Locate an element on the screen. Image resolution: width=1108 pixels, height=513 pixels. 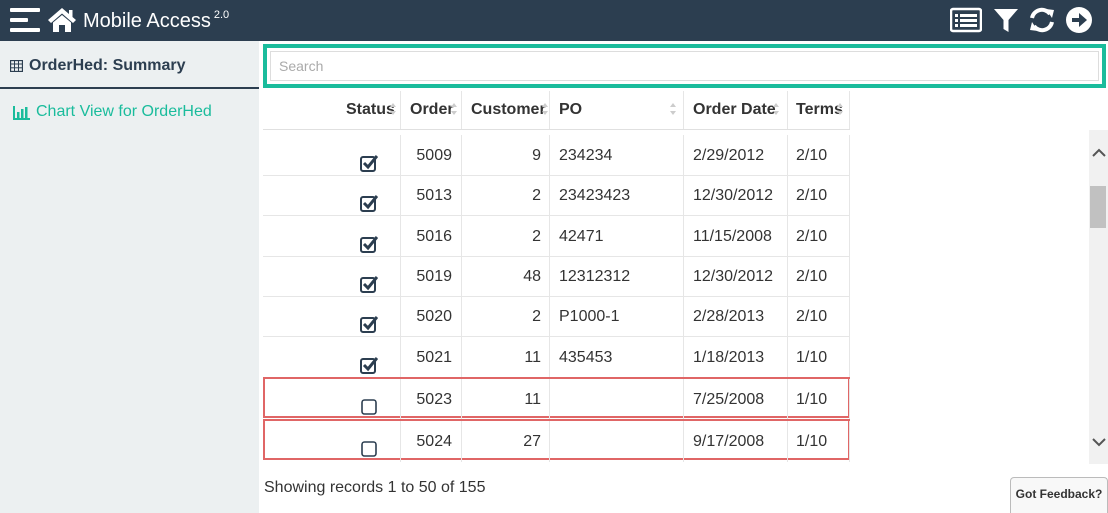
order-cell: 5016 is located at coordinates (431, 236).